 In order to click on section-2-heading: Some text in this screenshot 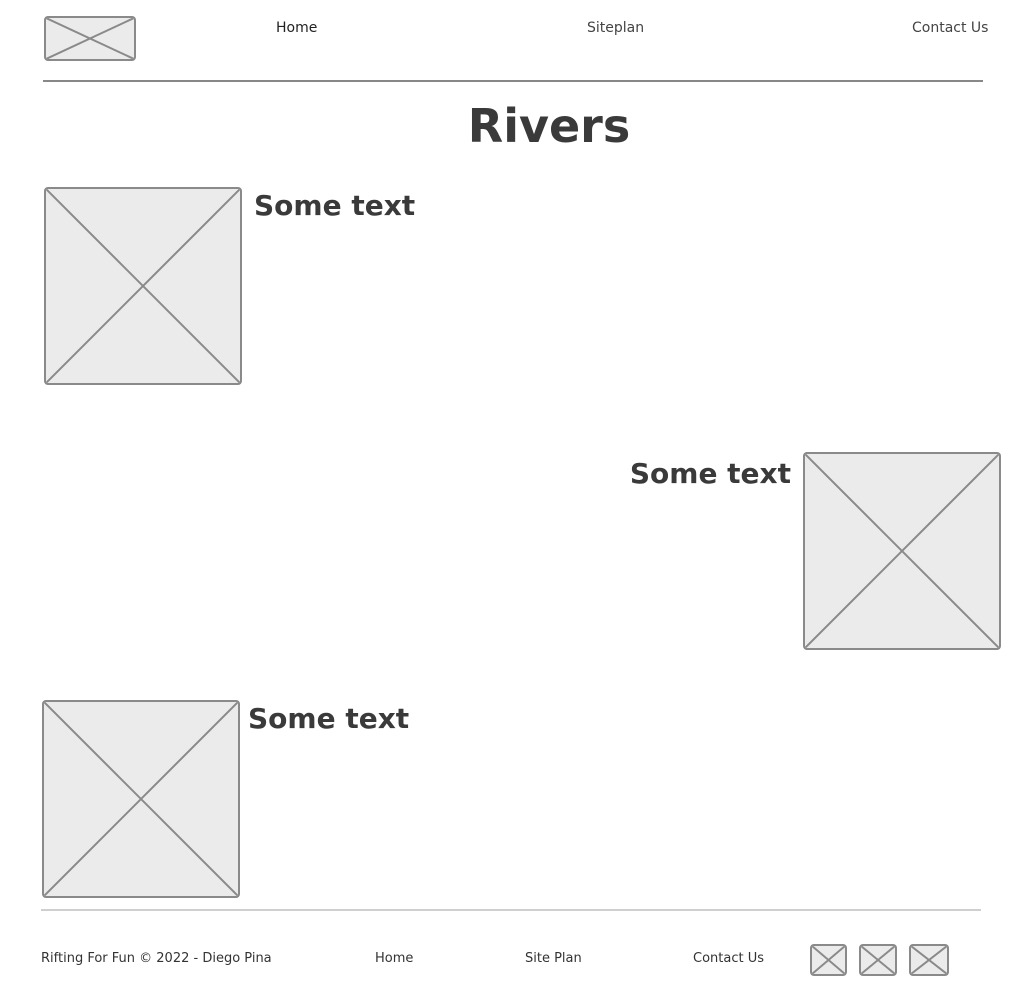, I will do `click(710, 473)`.